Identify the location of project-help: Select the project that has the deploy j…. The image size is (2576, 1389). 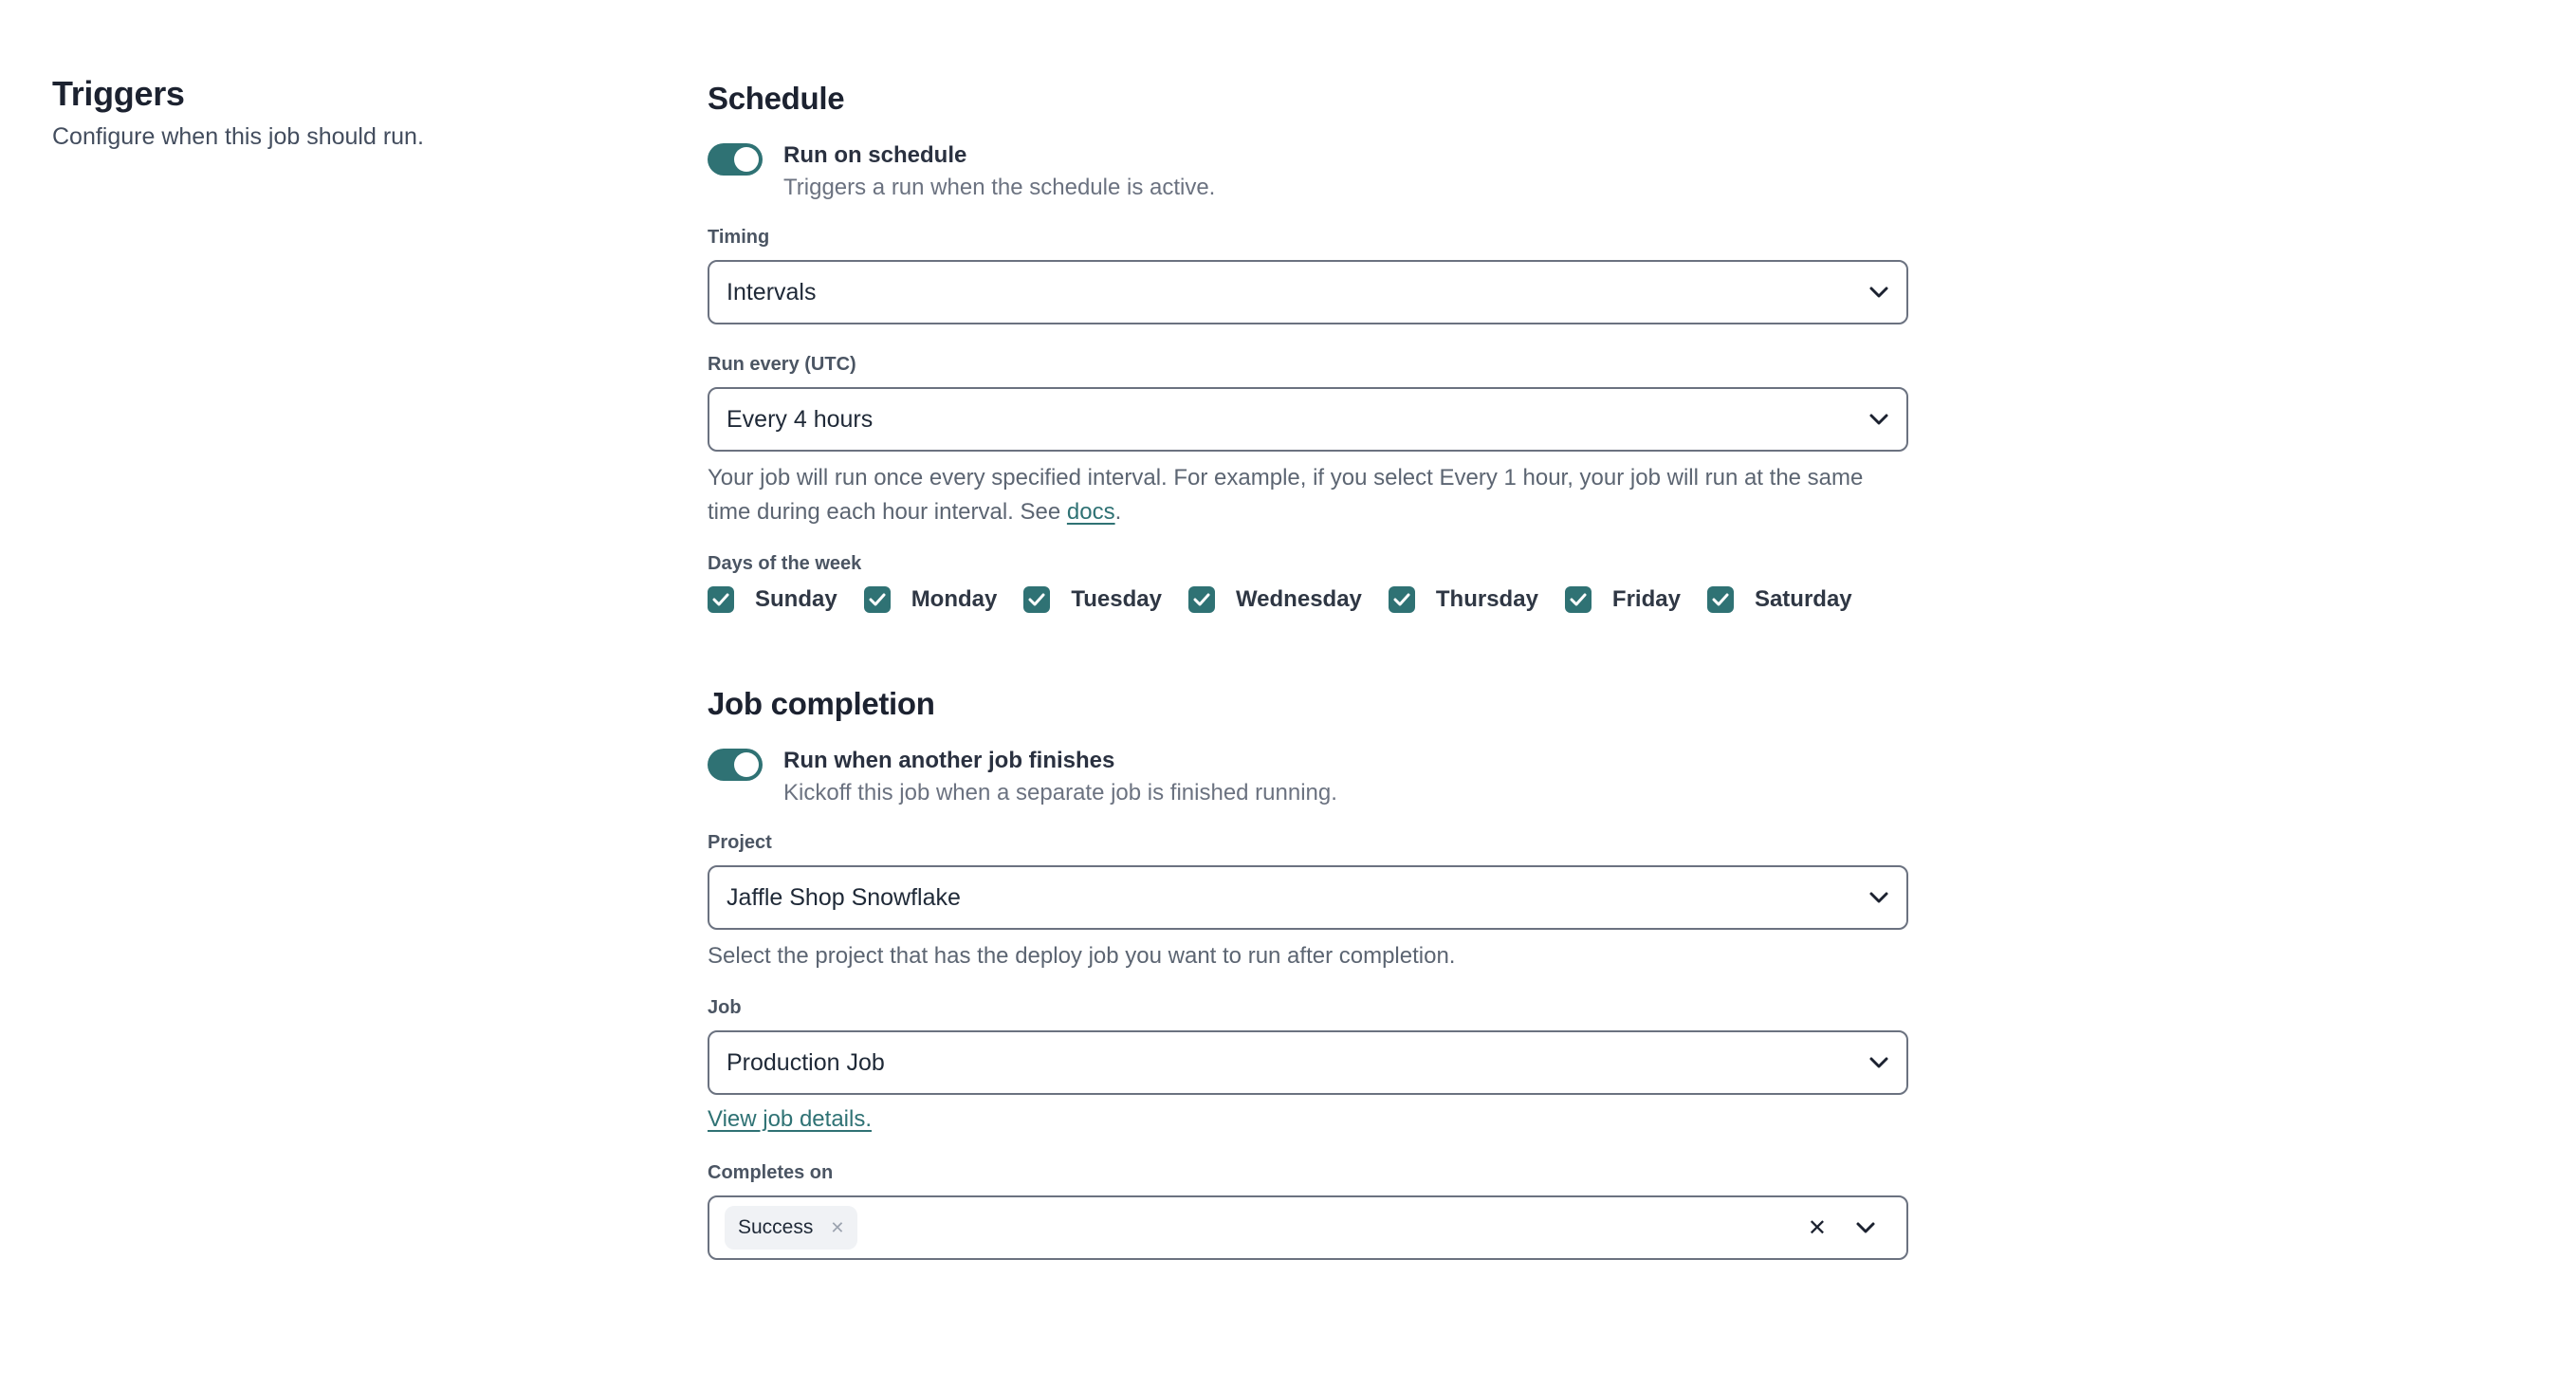
(1082, 956).